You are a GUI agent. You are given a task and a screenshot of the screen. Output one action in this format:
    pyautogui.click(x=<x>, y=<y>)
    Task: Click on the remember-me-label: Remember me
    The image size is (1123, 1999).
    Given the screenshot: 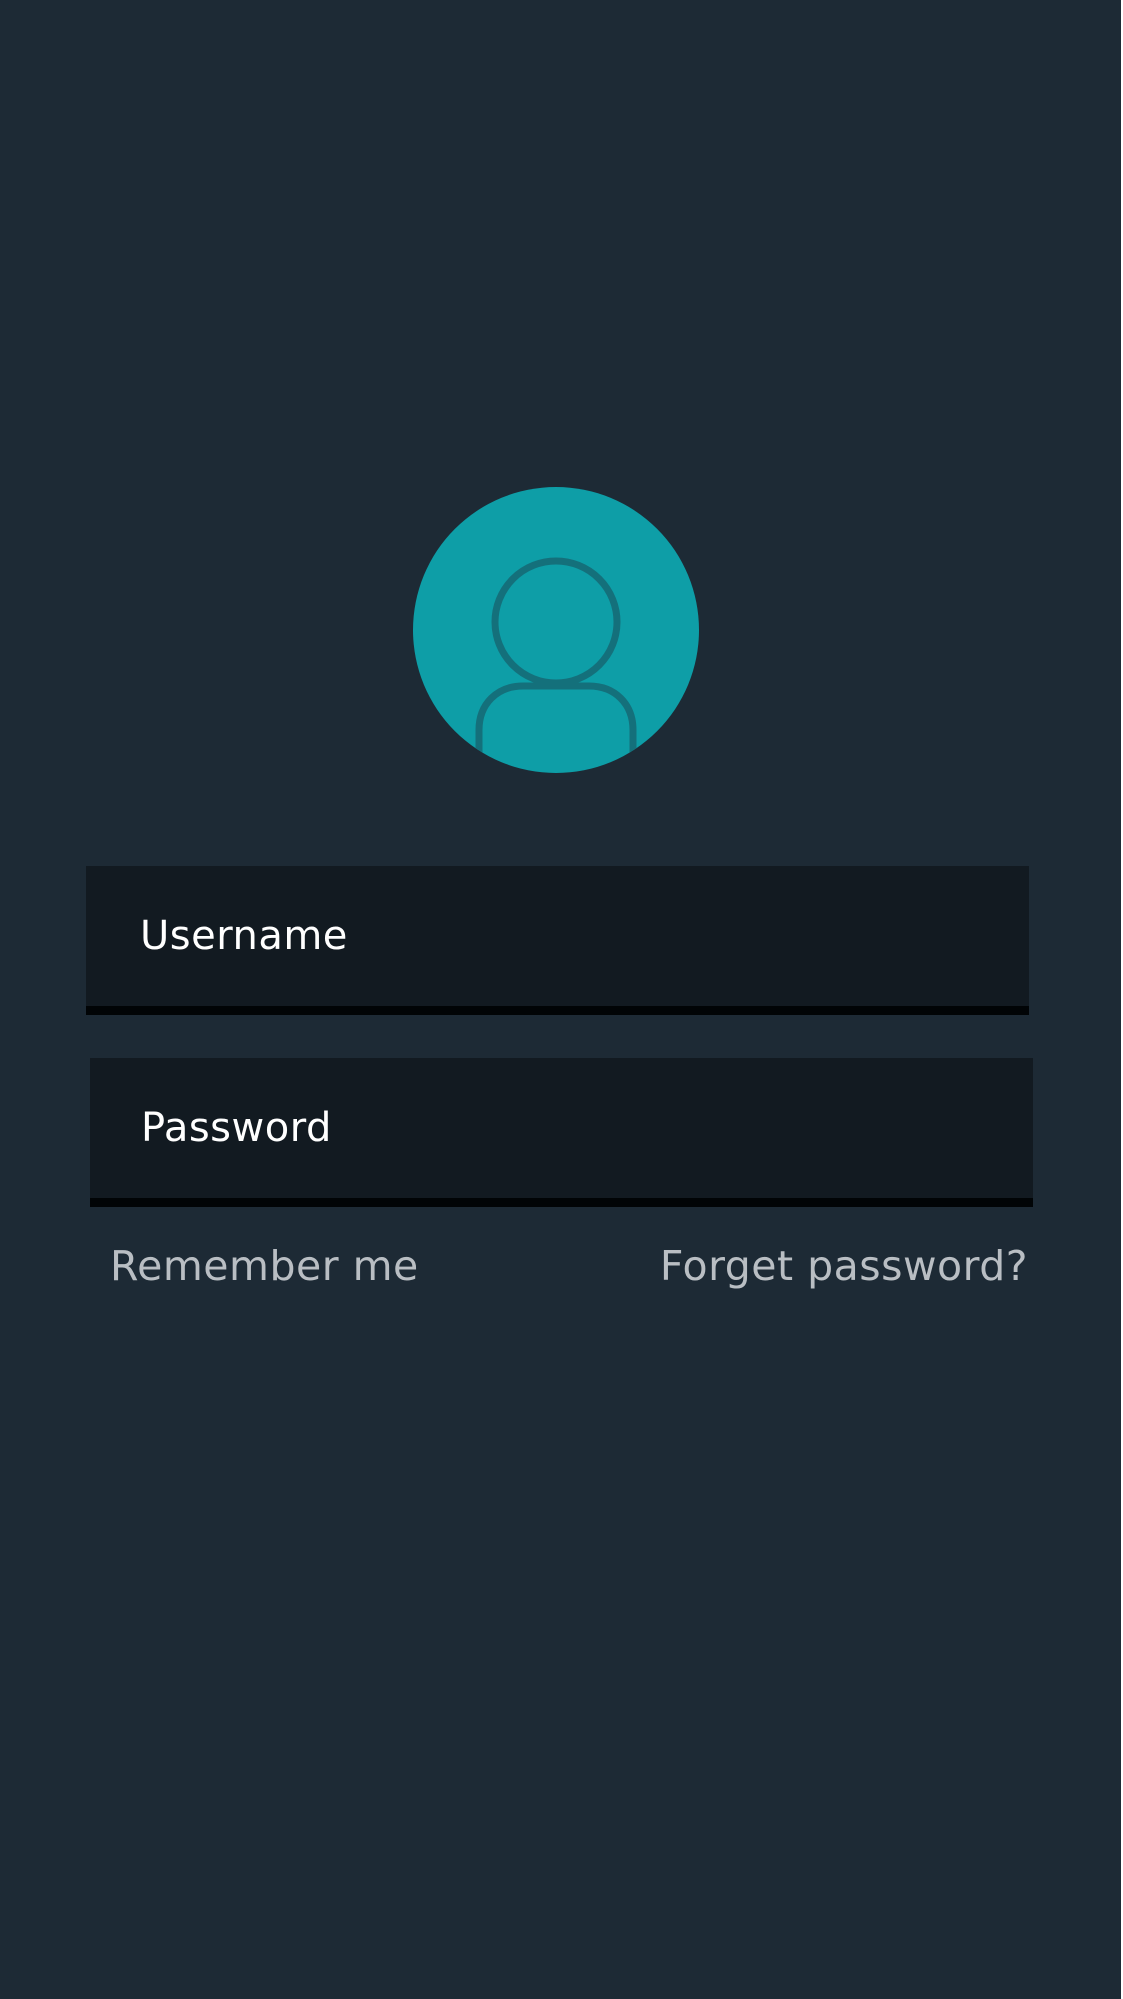 What is the action you would take?
    pyautogui.click(x=264, y=1266)
    